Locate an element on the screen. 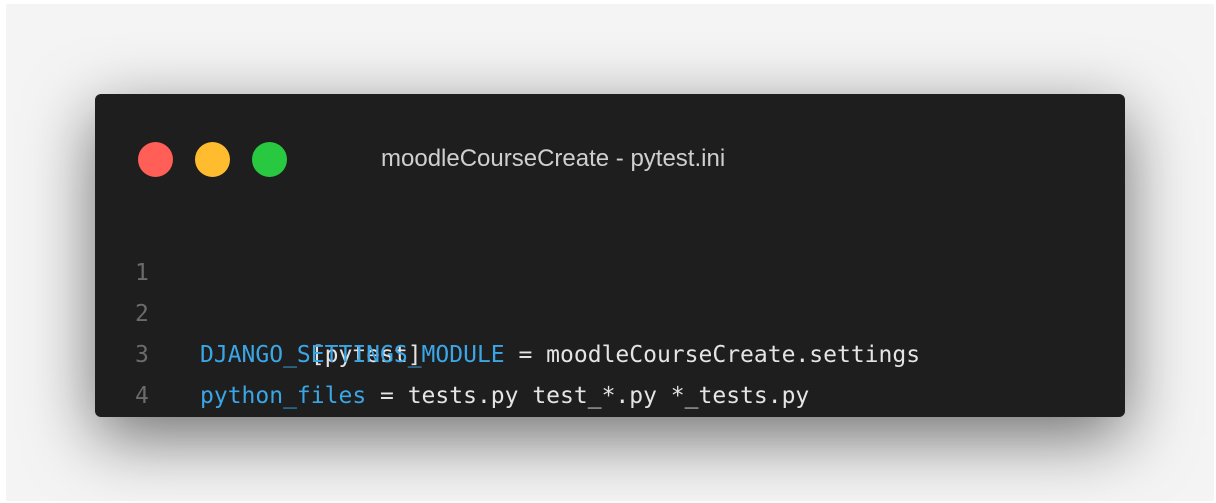 Image resolution: width=1216 pixels, height=503 pixels. minimize-button is located at coordinates (212, 159).